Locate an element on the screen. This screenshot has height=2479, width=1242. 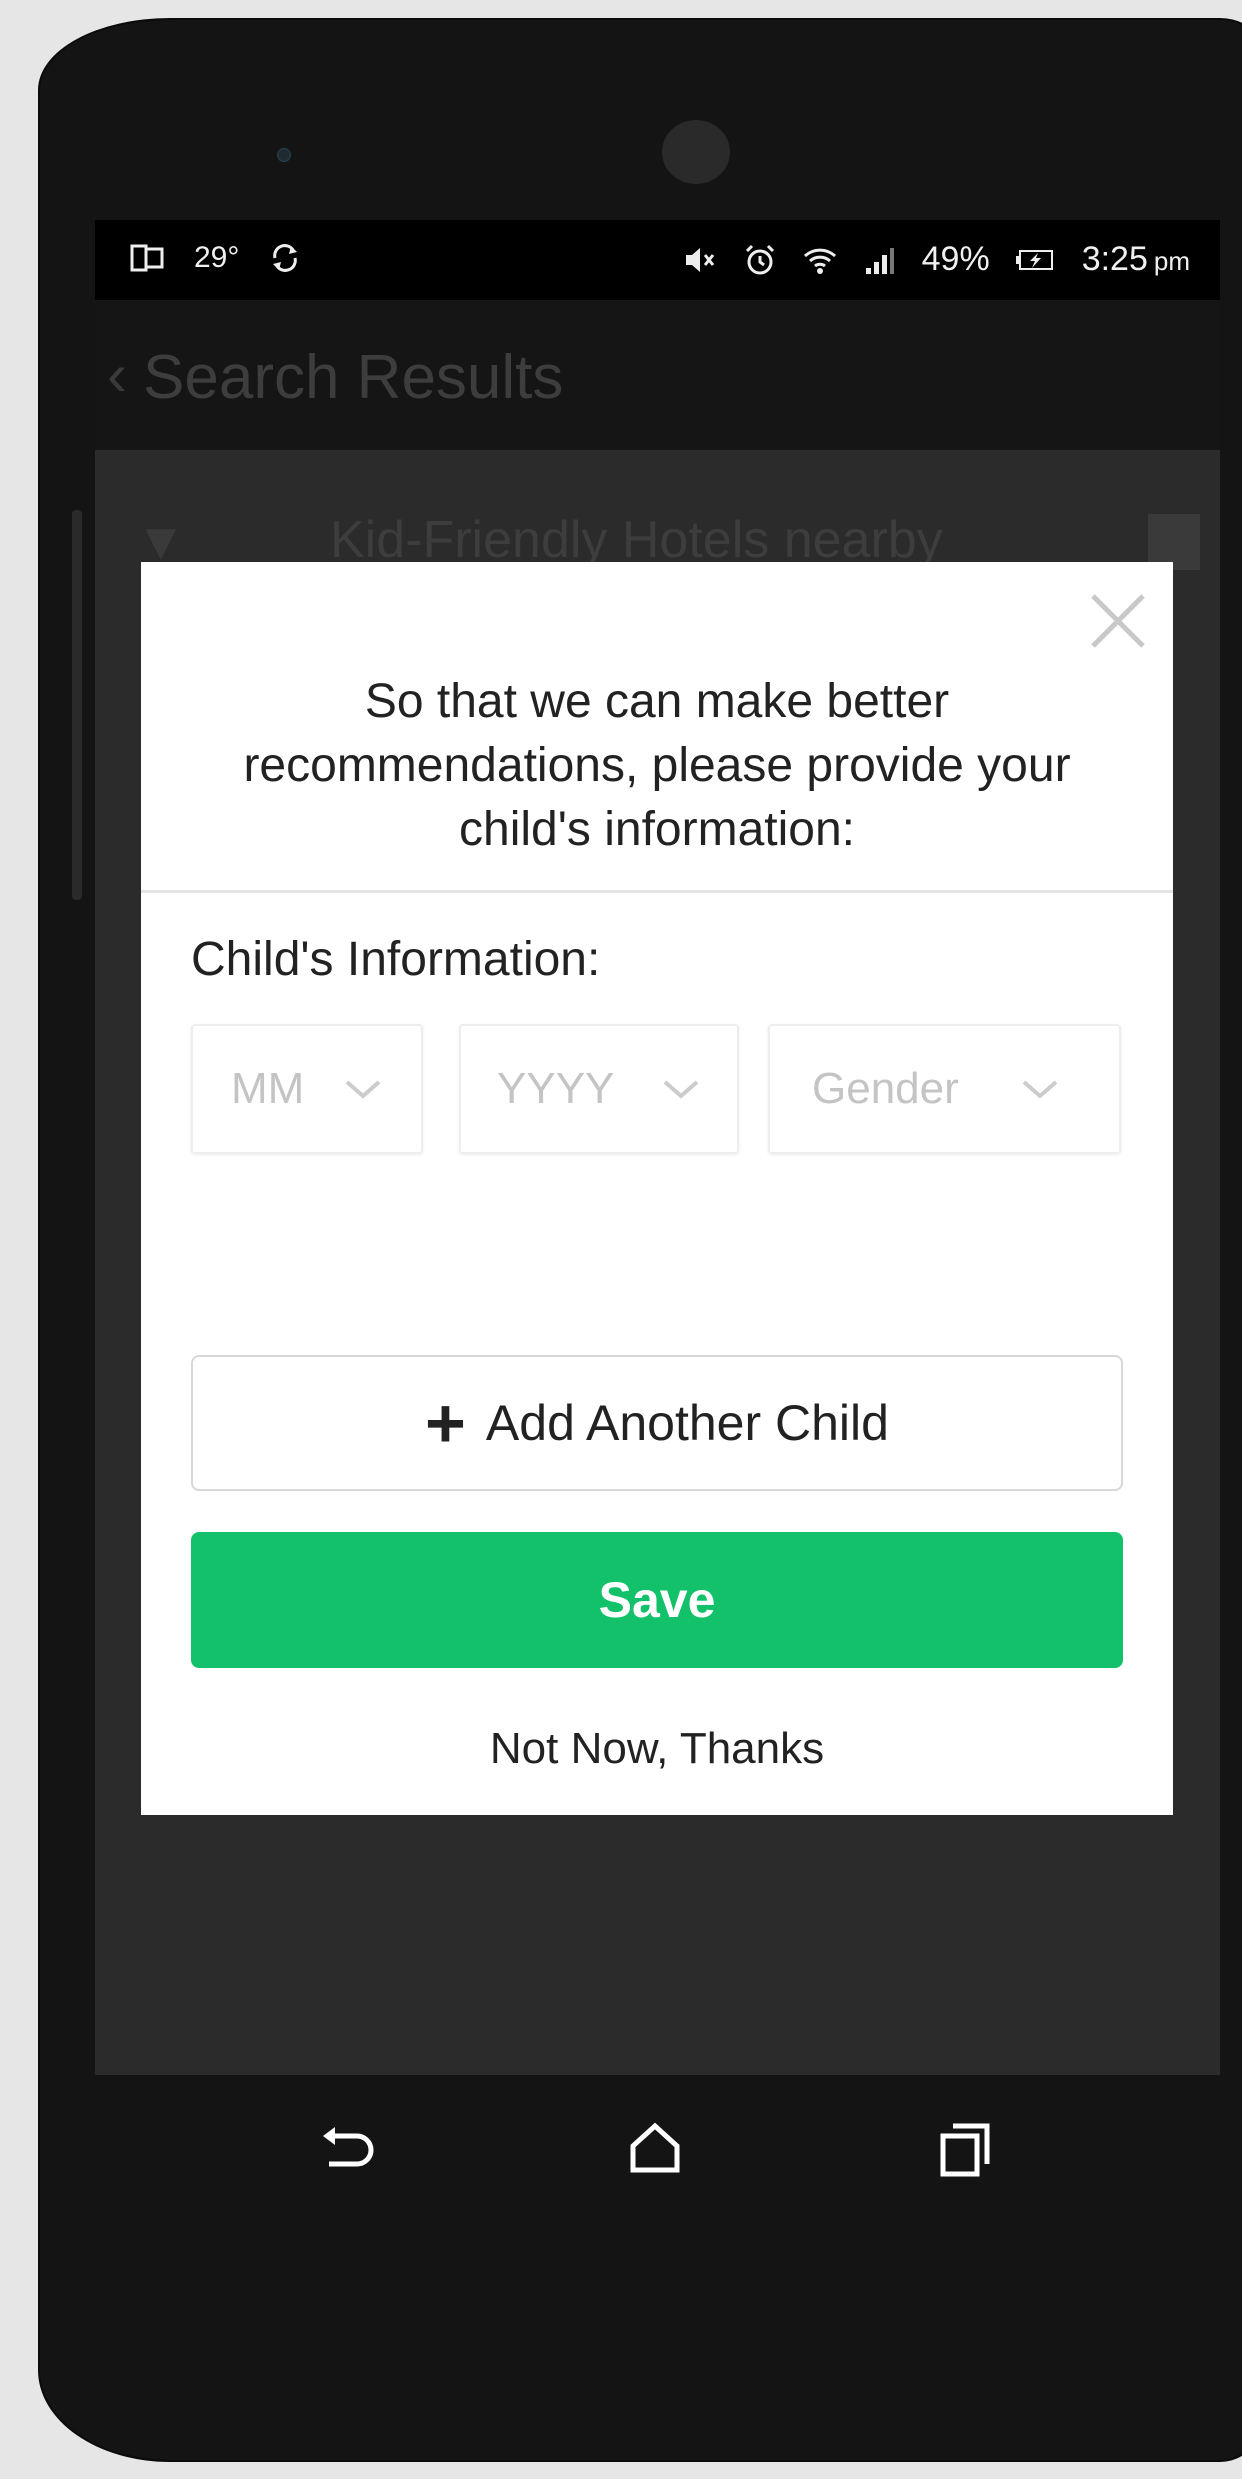
month-select-value: MM is located at coordinates (268, 1088).